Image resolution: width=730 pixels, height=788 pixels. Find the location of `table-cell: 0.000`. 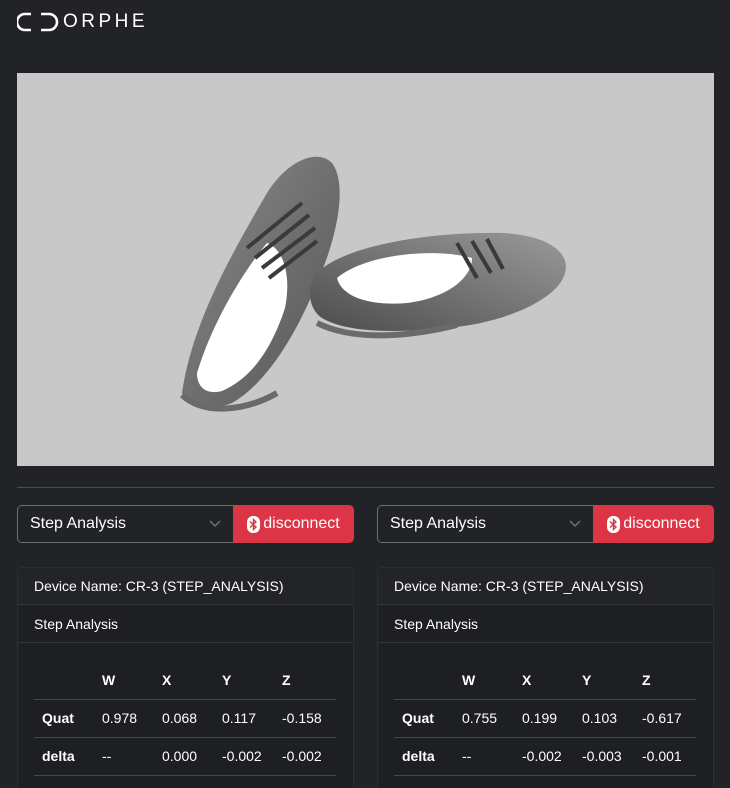

table-cell: 0.000 is located at coordinates (184, 756).